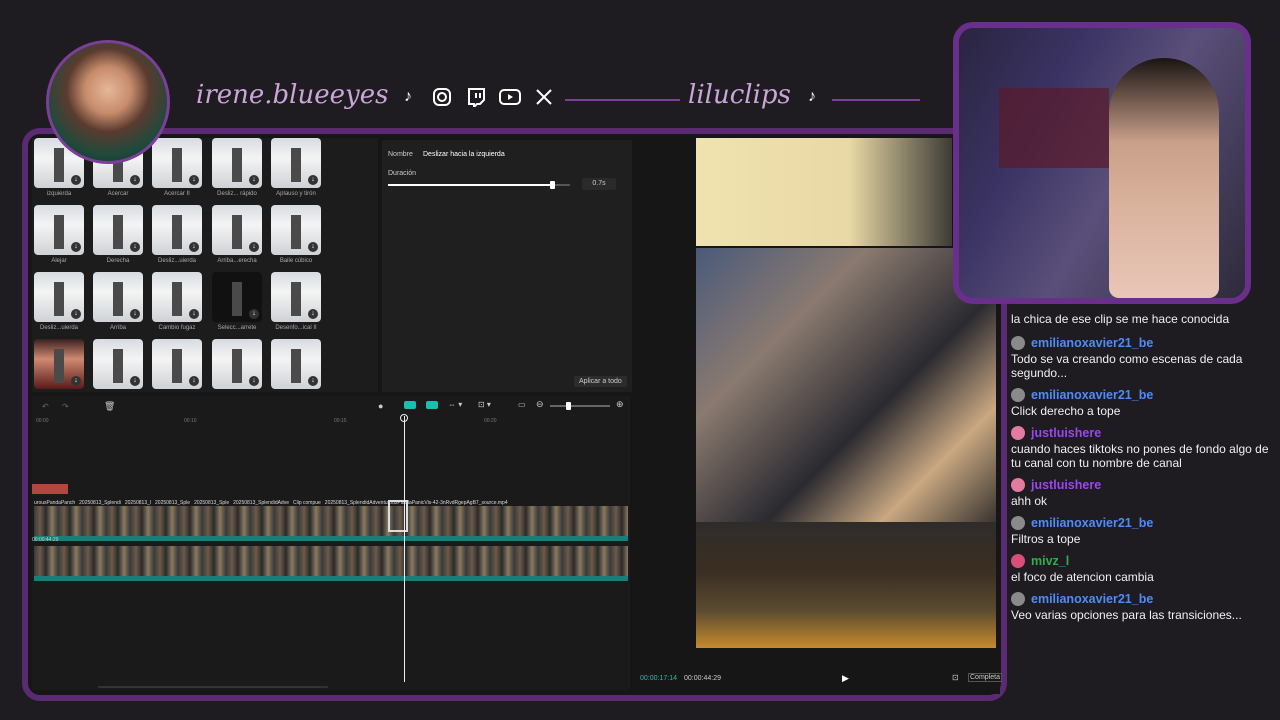 Image resolution: width=1280 pixels, height=720 pixels. What do you see at coordinates (404, 418) in the screenshot?
I see `playhead-handle` at bounding box center [404, 418].